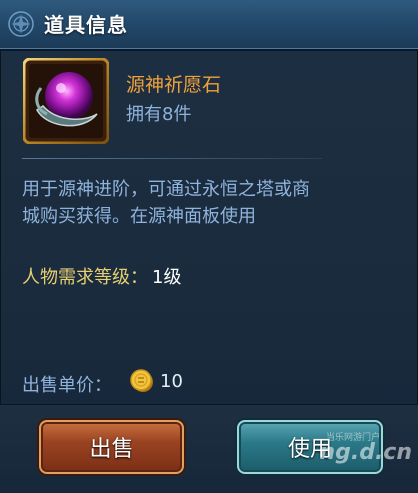 This screenshot has height=493, width=418. I want to click on item-name: 源神祈愿石, so click(174, 85).